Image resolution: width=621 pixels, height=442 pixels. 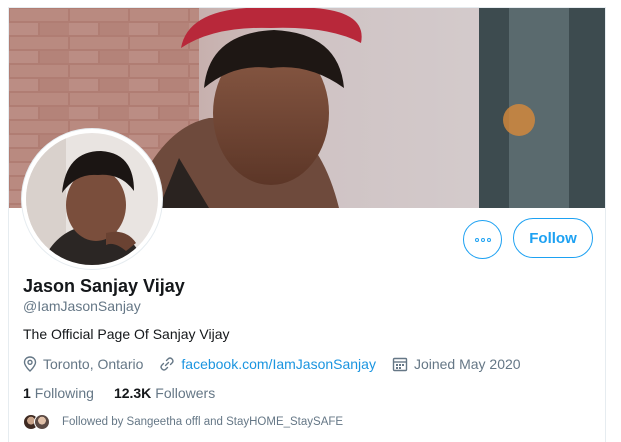 I want to click on location-item: Toronto, Ontario, so click(x=83, y=364).